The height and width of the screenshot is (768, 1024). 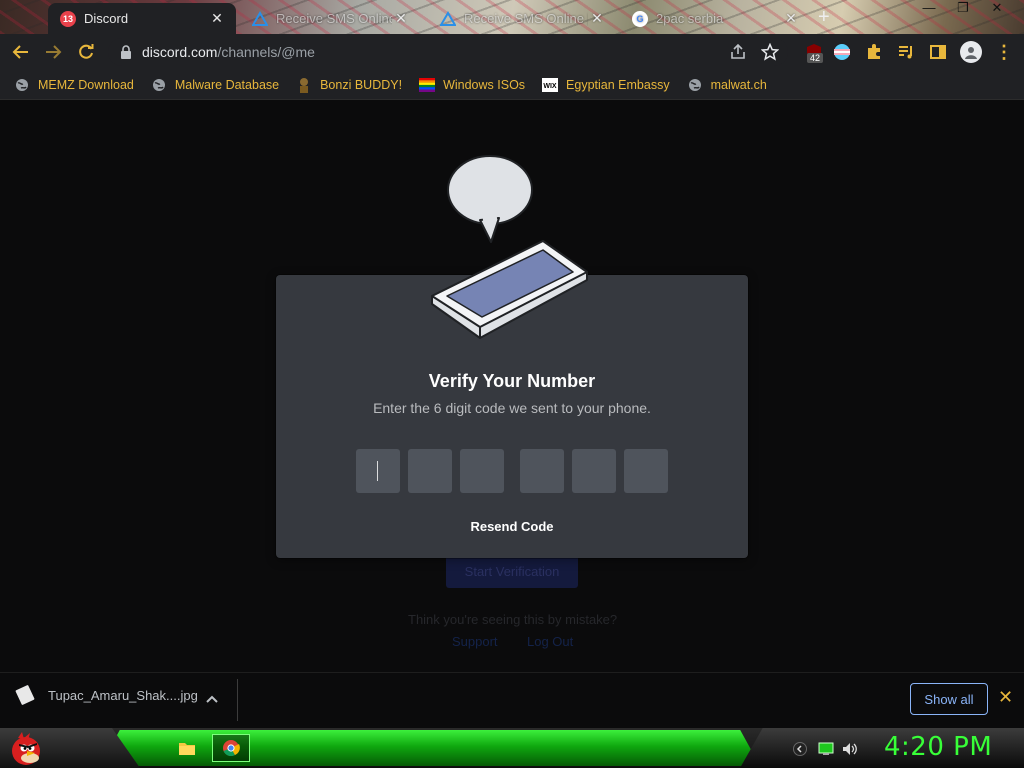 I want to click on discord-favicon-icon: 13, so click(x=68, y=18).